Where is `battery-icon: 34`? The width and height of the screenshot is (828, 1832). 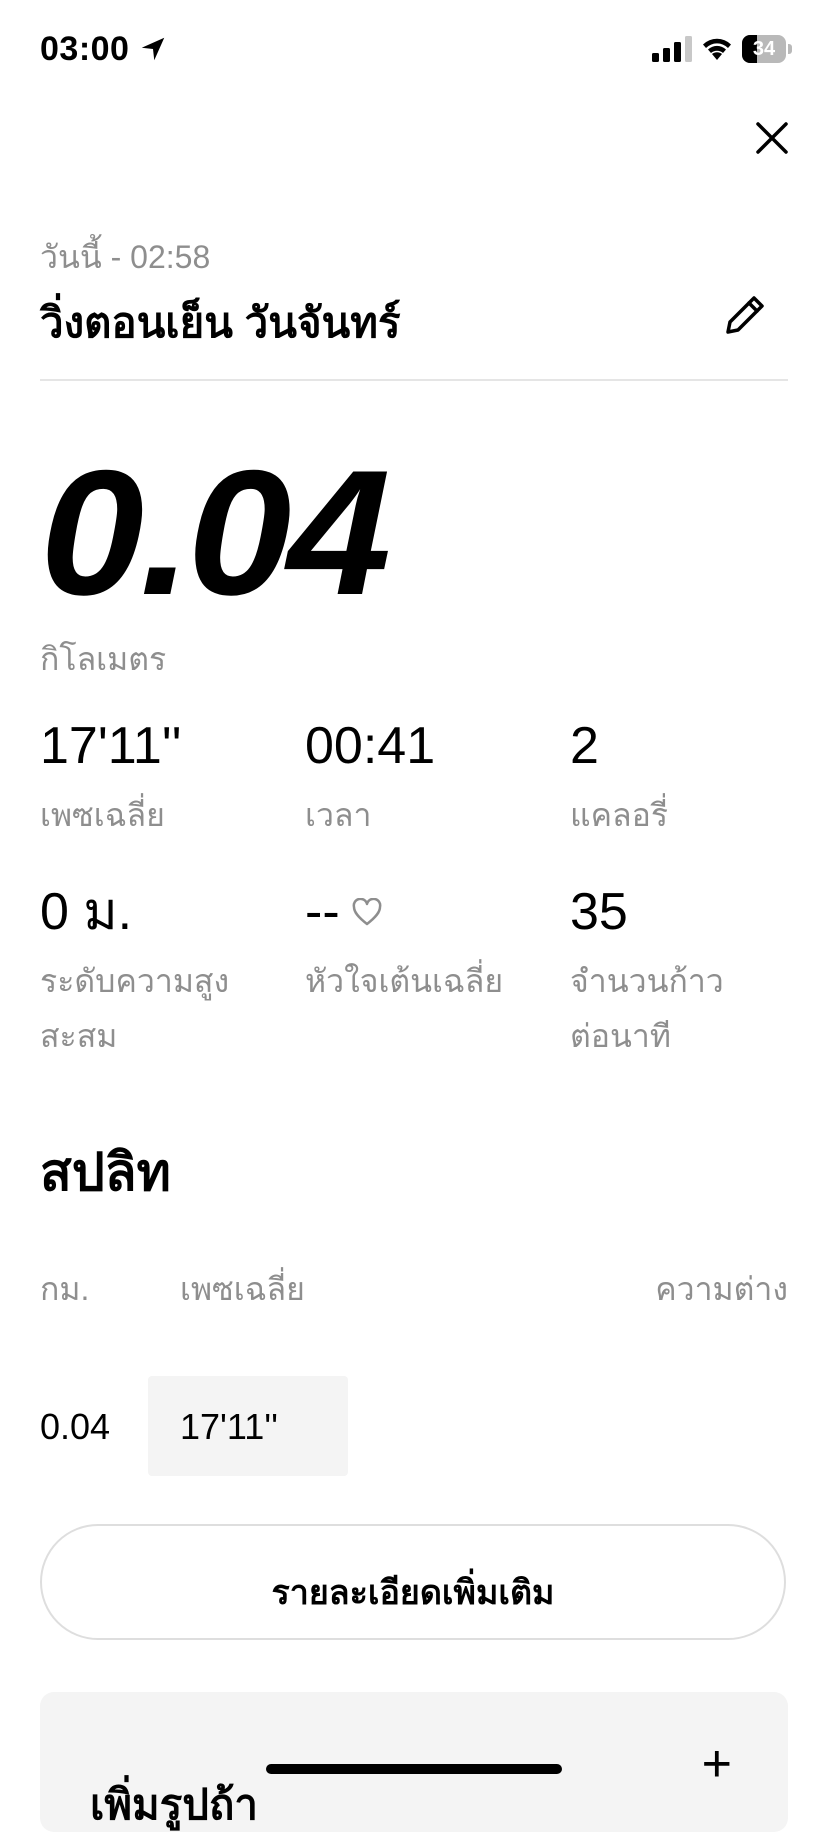
battery-icon: 34 is located at coordinates (767, 49).